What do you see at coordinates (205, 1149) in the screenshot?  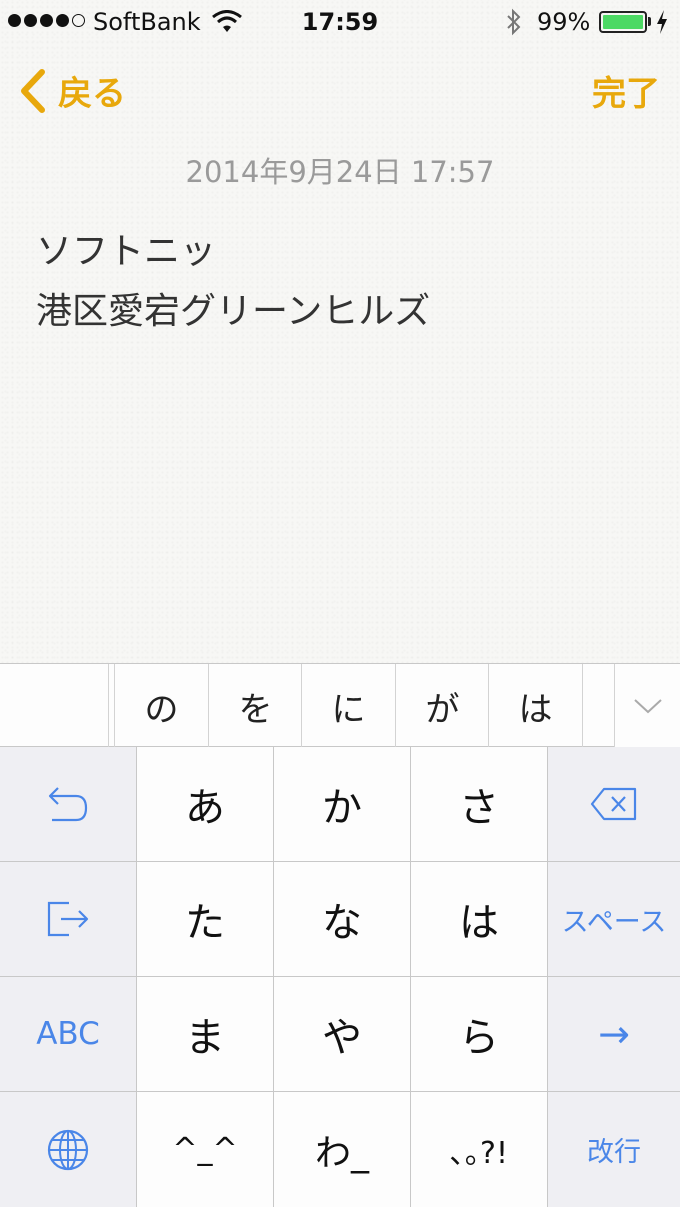 I see `key-emoticon: ^_^` at bounding box center [205, 1149].